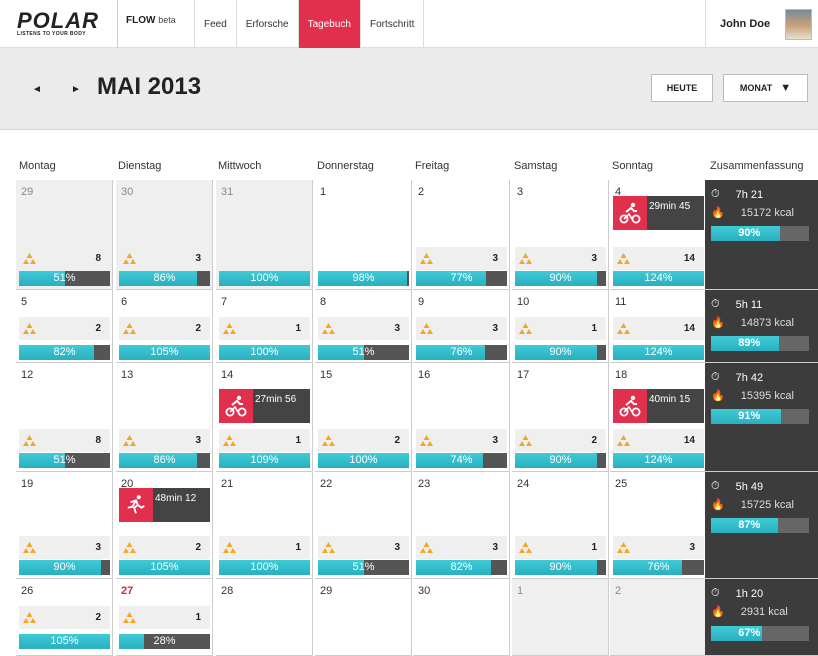 This screenshot has height=656, width=818. What do you see at coordinates (560, 417) in the screenshot?
I see `day-cell: 17 2 90%` at bounding box center [560, 417].